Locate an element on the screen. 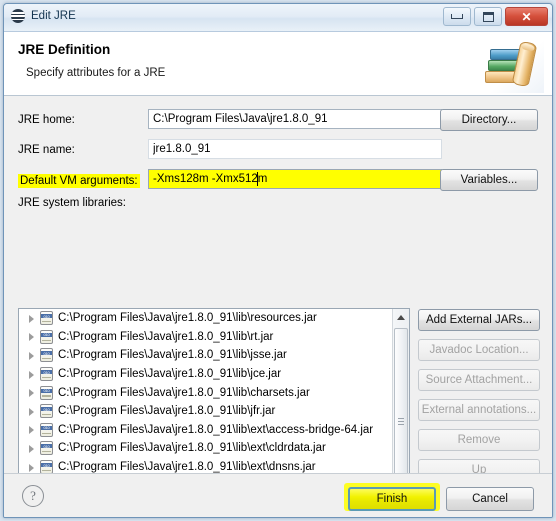 This screenshot has width=556, height=521. eclipse-icon is located at coordinates (18, 16).